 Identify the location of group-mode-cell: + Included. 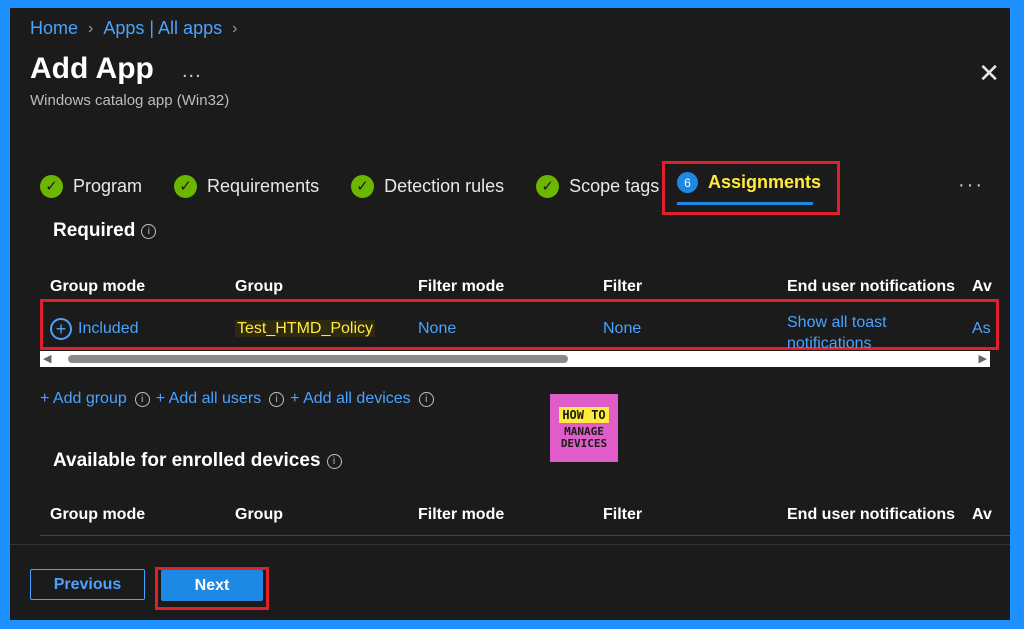
(94, 329).